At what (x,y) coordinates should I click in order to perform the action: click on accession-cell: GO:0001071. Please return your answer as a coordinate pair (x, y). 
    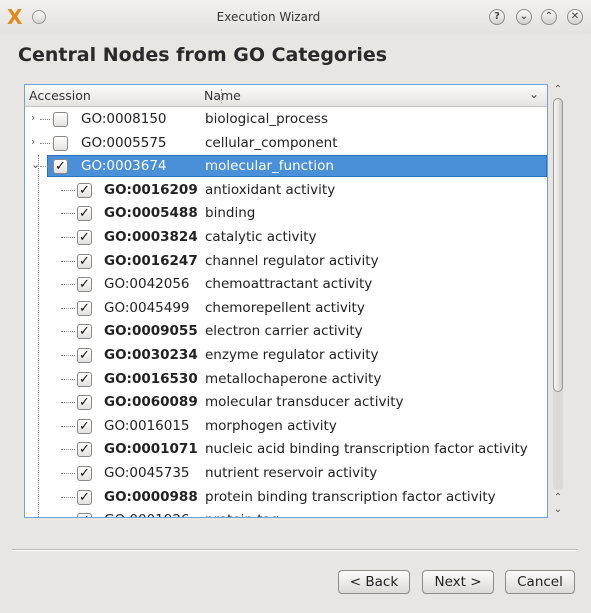
    Looking at the image, I should click on (151, 449).